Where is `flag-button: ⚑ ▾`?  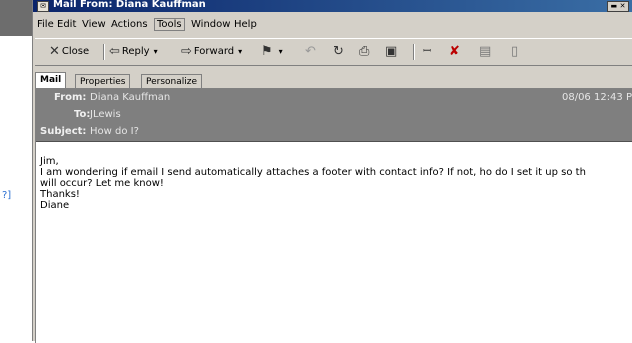 flag-button: ⚑ ▾ is located at coordinates (272, 52).